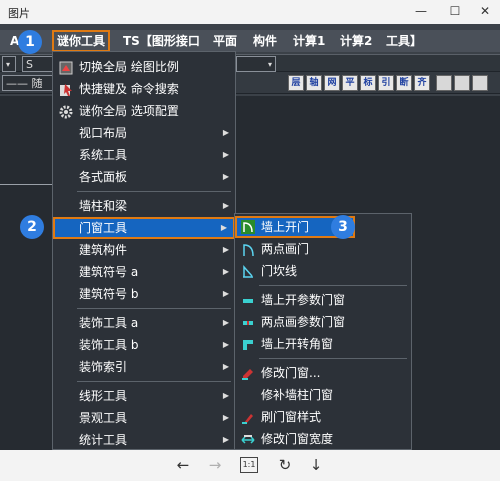 The height and width of the screenshot is (481, 500). Describe the element at coordinates (303, 322) in the screenshot. I see `menu-item-label: 两点画参数门窗` at that location.